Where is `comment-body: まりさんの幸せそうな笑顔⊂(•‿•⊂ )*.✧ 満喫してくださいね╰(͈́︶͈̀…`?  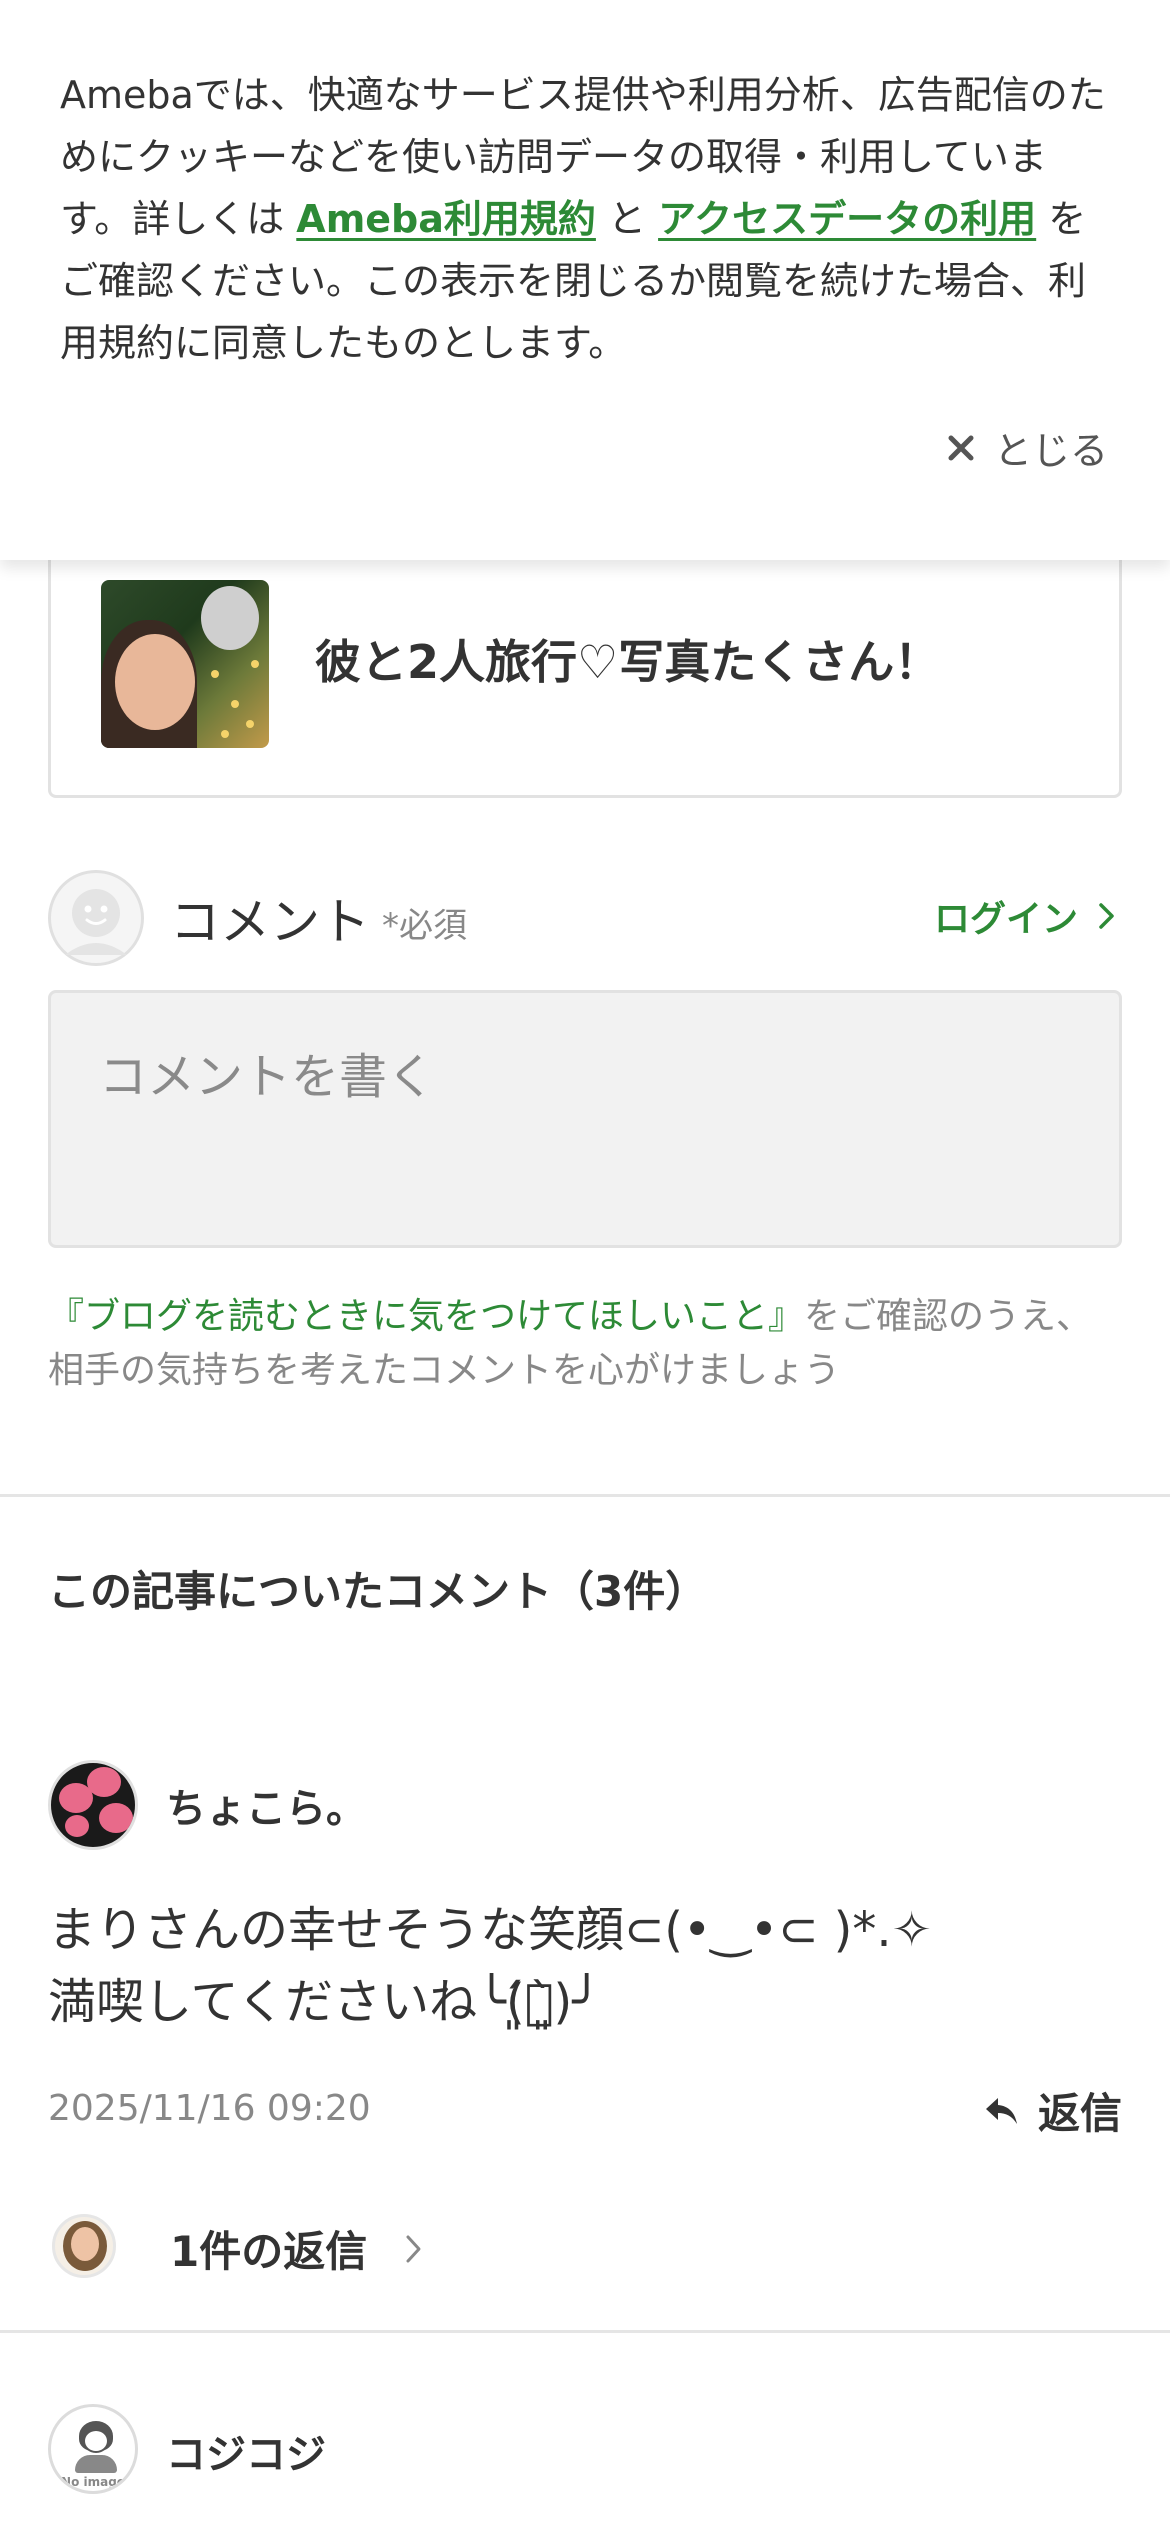
comment-body: まりさんの幸せそうな笑顔⊂(•‿•⊂ )*.✧ 満喫してくださいね╰(͈́︶͈̀… is located at coordinates (588, 1966).